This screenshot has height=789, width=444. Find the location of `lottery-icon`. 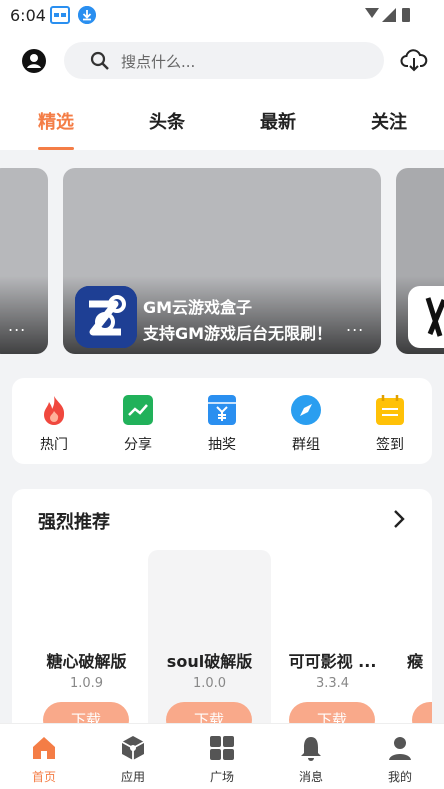

lottery-icon is located at coordinates (222, 410).